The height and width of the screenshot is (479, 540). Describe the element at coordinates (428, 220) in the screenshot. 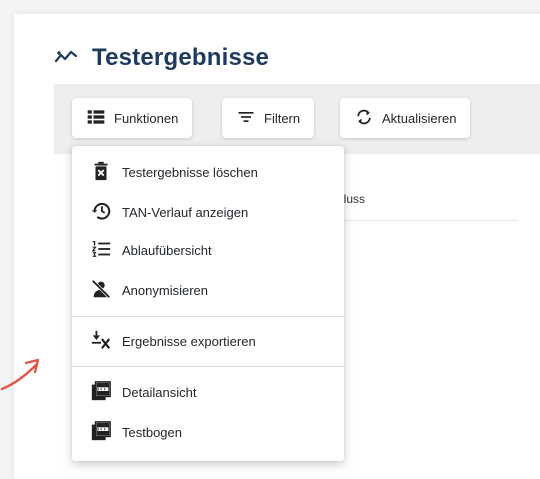

I see `table-header-divider` at that location.